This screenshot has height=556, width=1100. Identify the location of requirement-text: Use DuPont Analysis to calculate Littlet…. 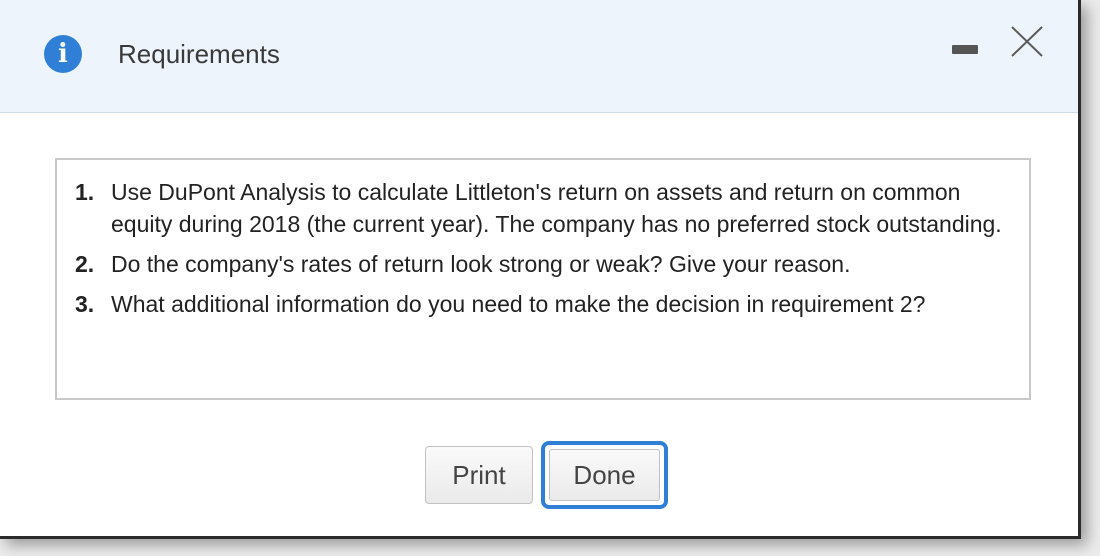
(556, 208).